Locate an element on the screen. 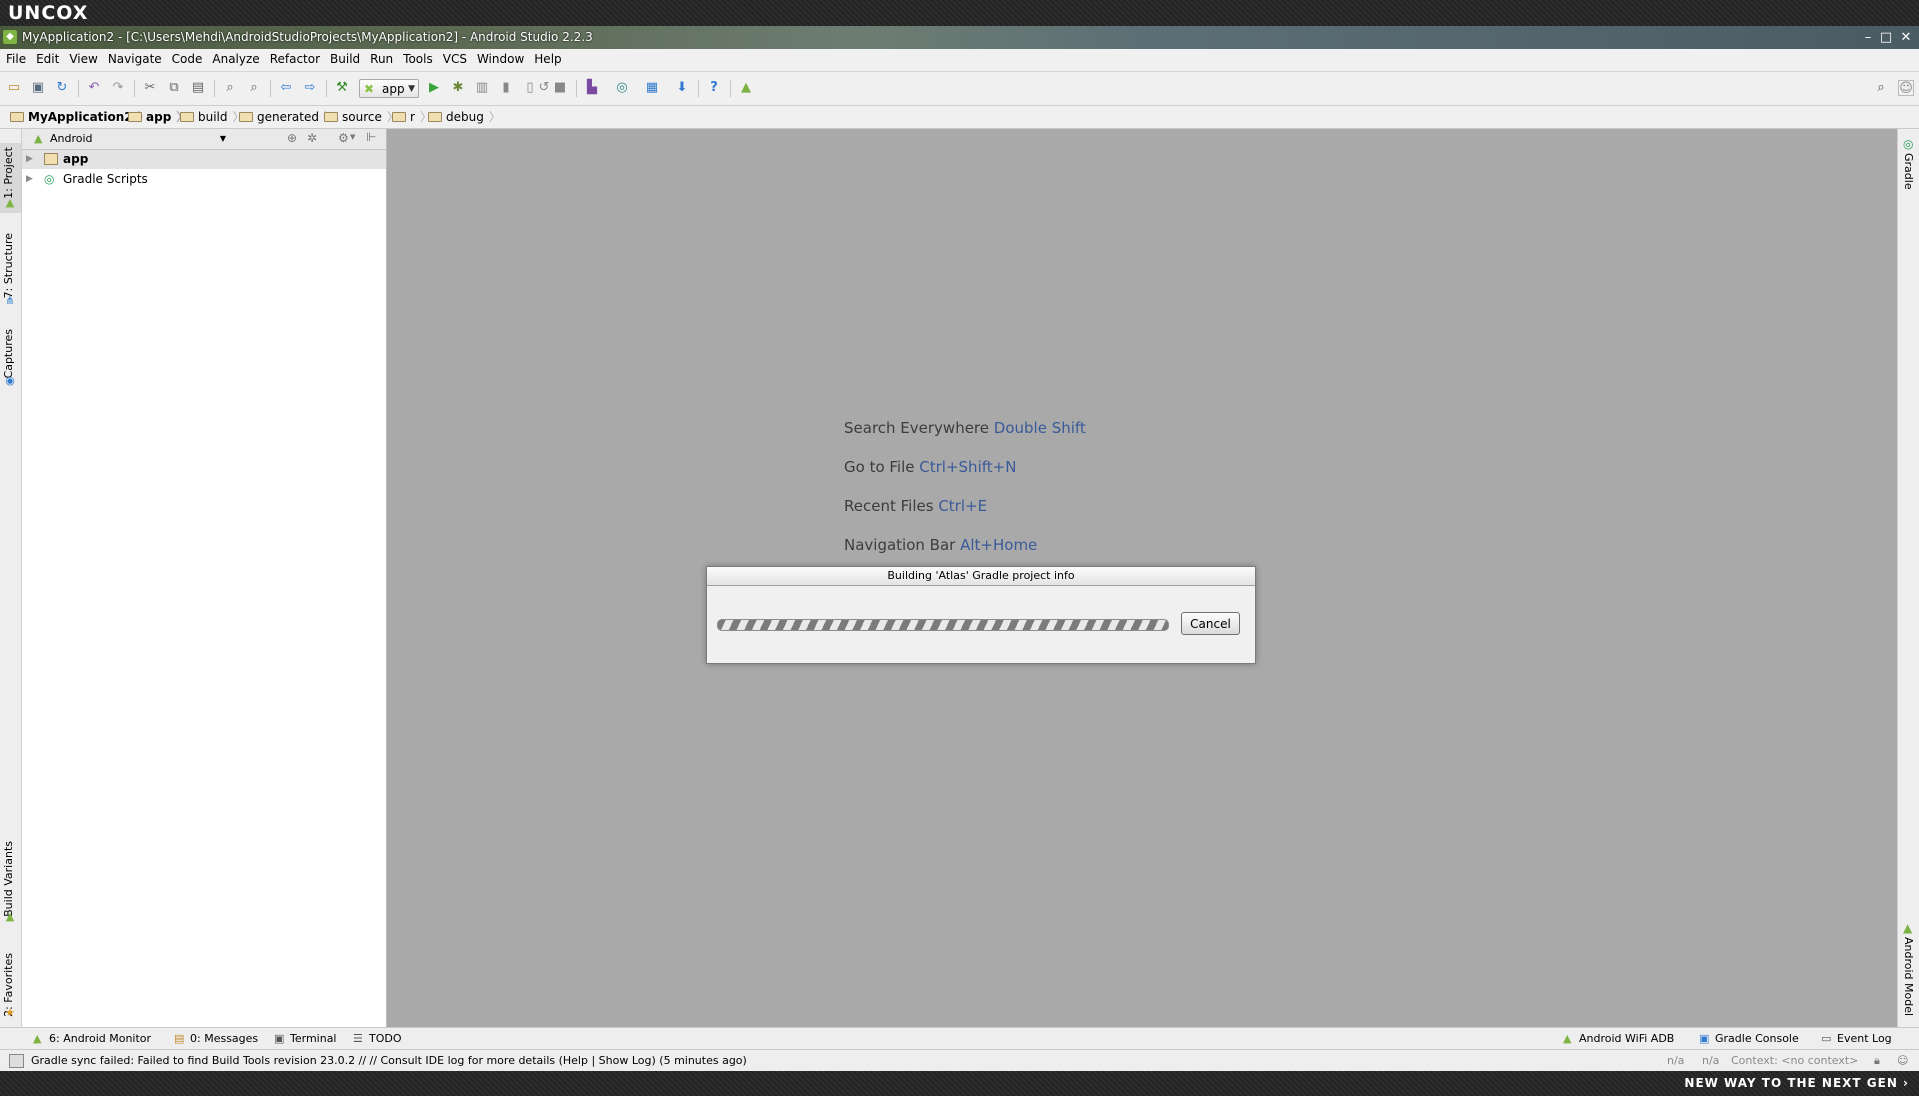 The height and width of the screenshot is (1096, 1919). sync-gradle-icon: ◎ is located at coordinates (622, 88).